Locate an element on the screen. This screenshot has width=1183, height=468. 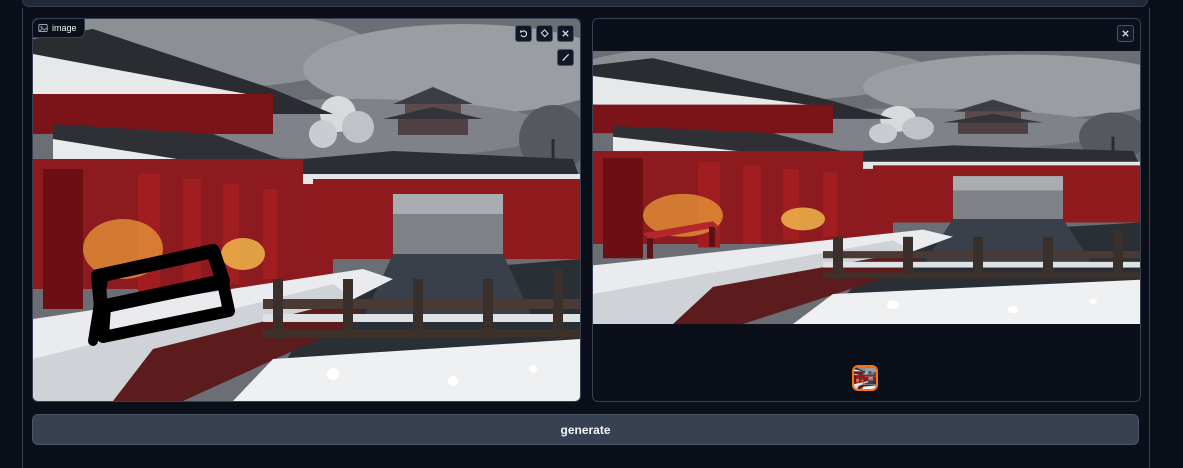
eraser-icon is located at coordinates (544, 33).